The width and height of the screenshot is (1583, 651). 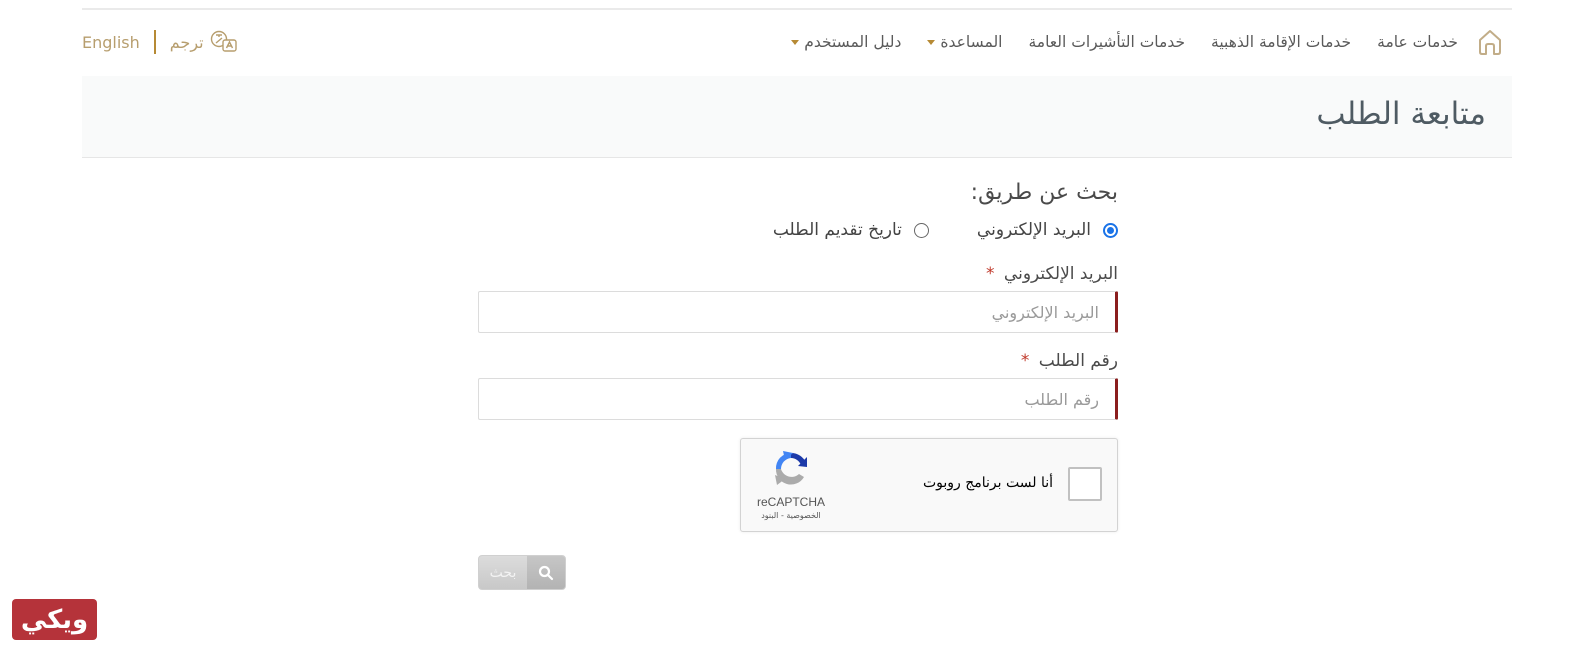 I want to click on search-icon, so click(x=546, y=572).